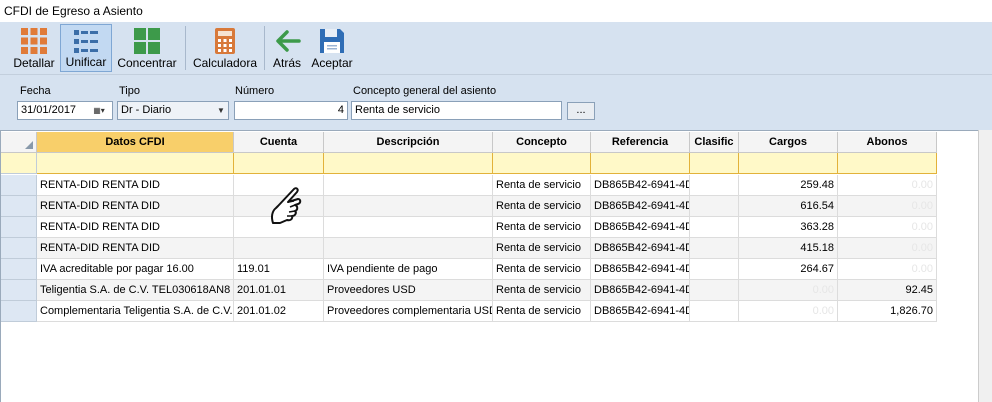 The width and height of the screenshot is (992, 402). What do you see at coordinates (542, 142) in the screenshot?
I see `column-header-concepto: Concepto` at bounding box center [542, 142].